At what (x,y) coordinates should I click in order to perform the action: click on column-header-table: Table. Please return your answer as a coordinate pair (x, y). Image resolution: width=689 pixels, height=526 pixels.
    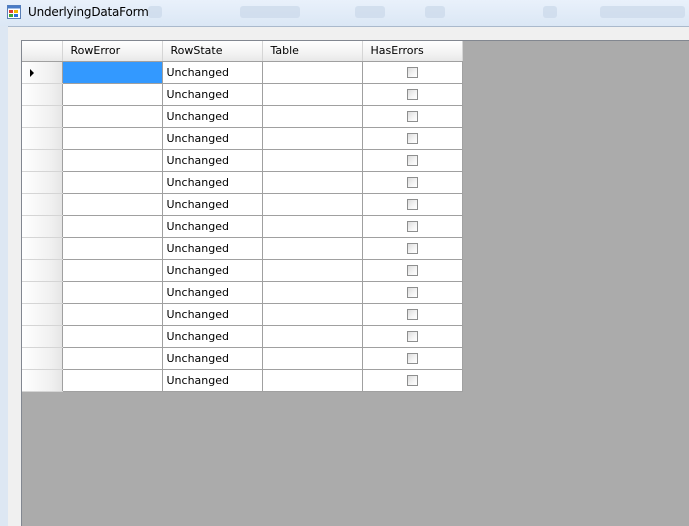
    Looking at the image, I should click on (312, 51).